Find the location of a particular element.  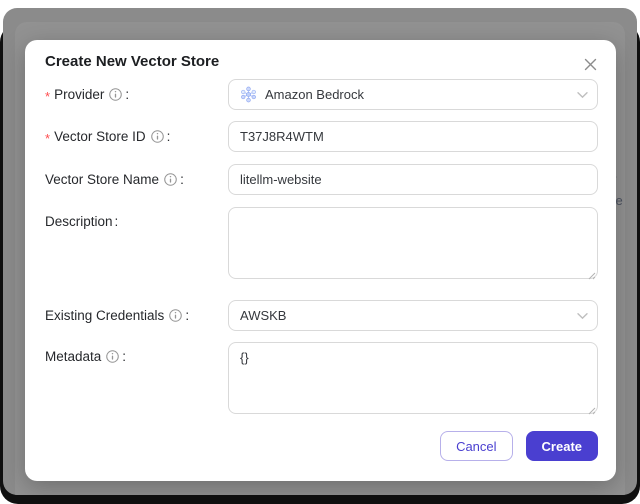

modal-title: Create New Vector Store is located at coordinates (132, 61).